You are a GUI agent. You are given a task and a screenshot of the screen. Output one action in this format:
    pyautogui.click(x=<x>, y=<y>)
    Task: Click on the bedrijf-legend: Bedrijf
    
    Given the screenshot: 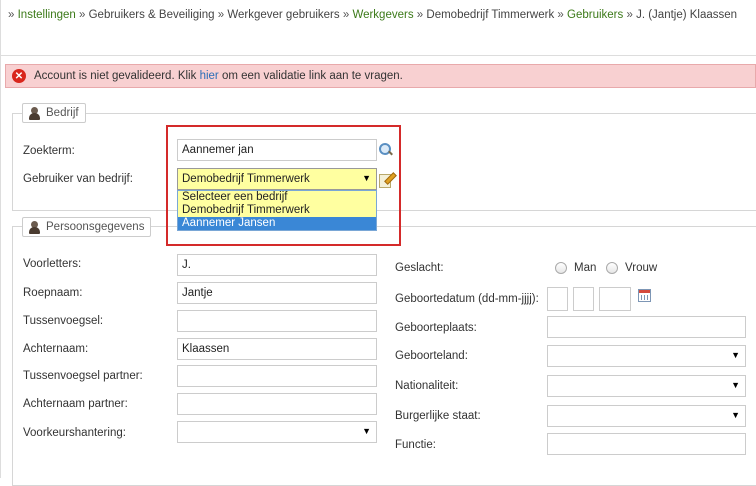 What is the action you would take?
    pyautogui.click(x=54, y=113)
    